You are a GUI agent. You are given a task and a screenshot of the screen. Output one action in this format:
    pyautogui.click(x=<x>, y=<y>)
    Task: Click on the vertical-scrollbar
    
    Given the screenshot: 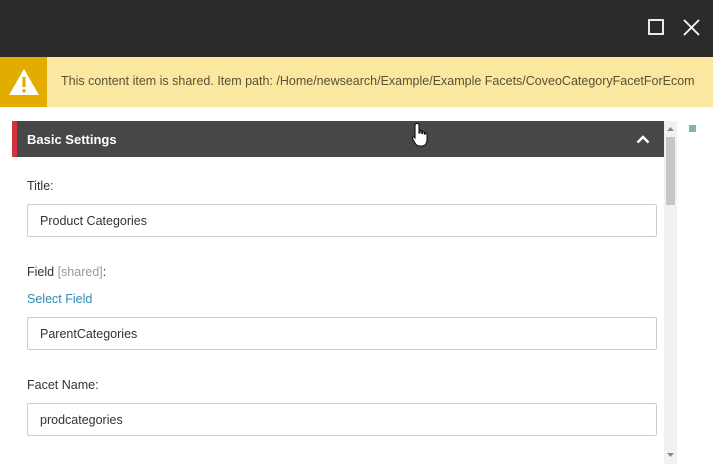 What is the action you would take?
    pyautogui.click(x=670, y=292)
    